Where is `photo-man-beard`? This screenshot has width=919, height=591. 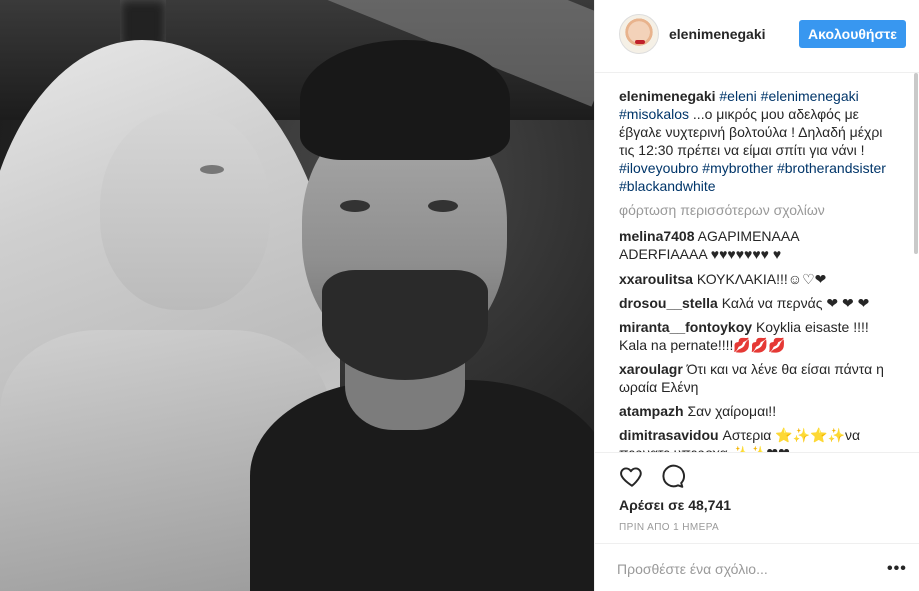
photo-man-beard is located at coordinates (405, 325).